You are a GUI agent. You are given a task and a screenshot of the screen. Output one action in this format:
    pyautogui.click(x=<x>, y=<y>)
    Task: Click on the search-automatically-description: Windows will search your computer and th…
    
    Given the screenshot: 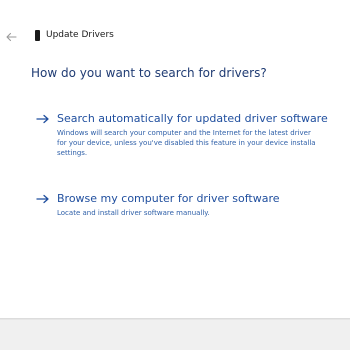 What is the action you would take?
    pyautogui.click(x=186, y=143)
    